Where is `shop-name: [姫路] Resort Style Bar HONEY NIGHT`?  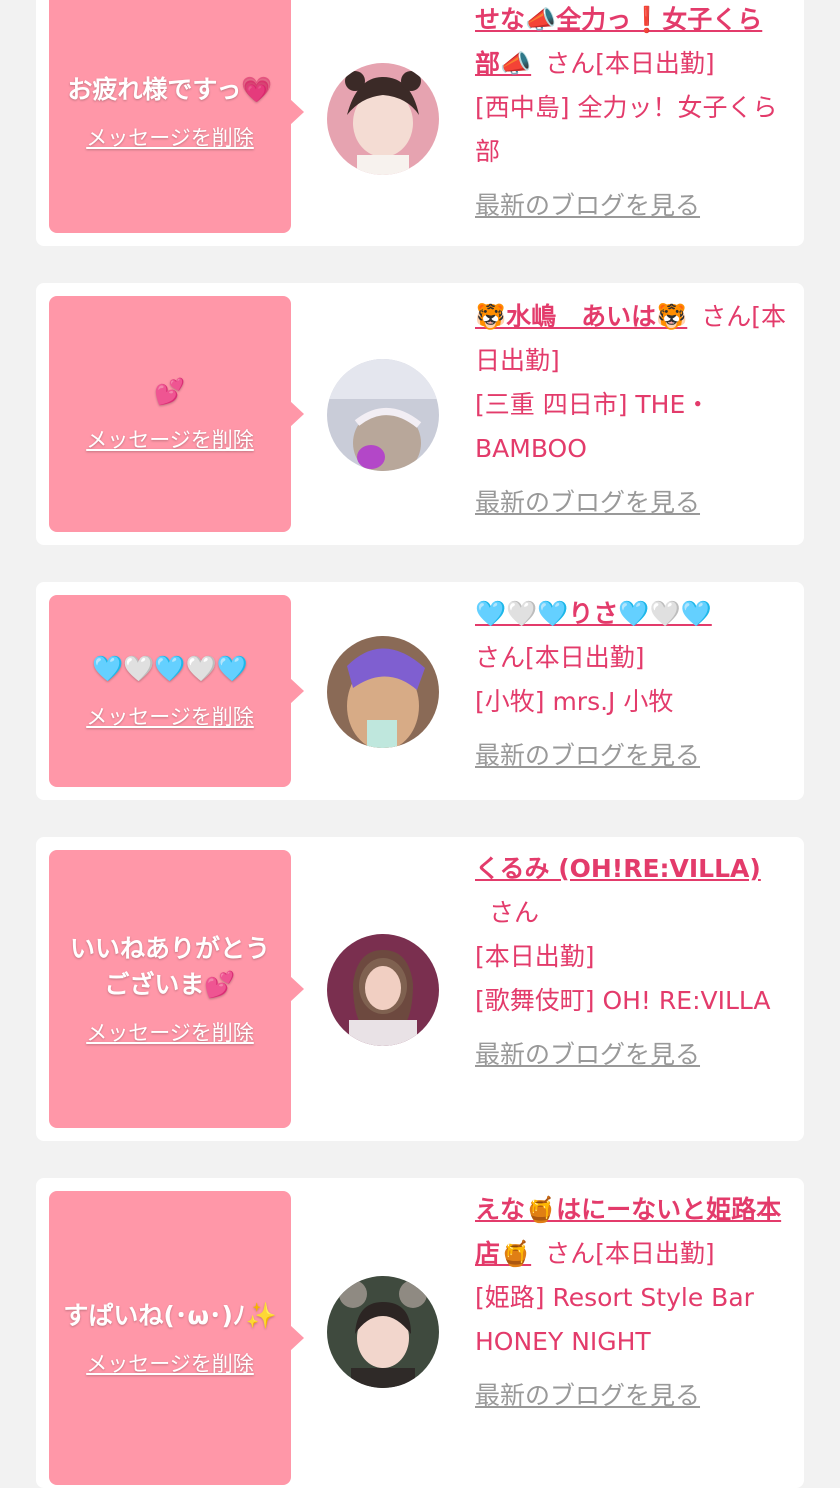
shop-name: [姫路] Resort Style Bar HONEY NIGHT is located at coordinates (614, 1319).